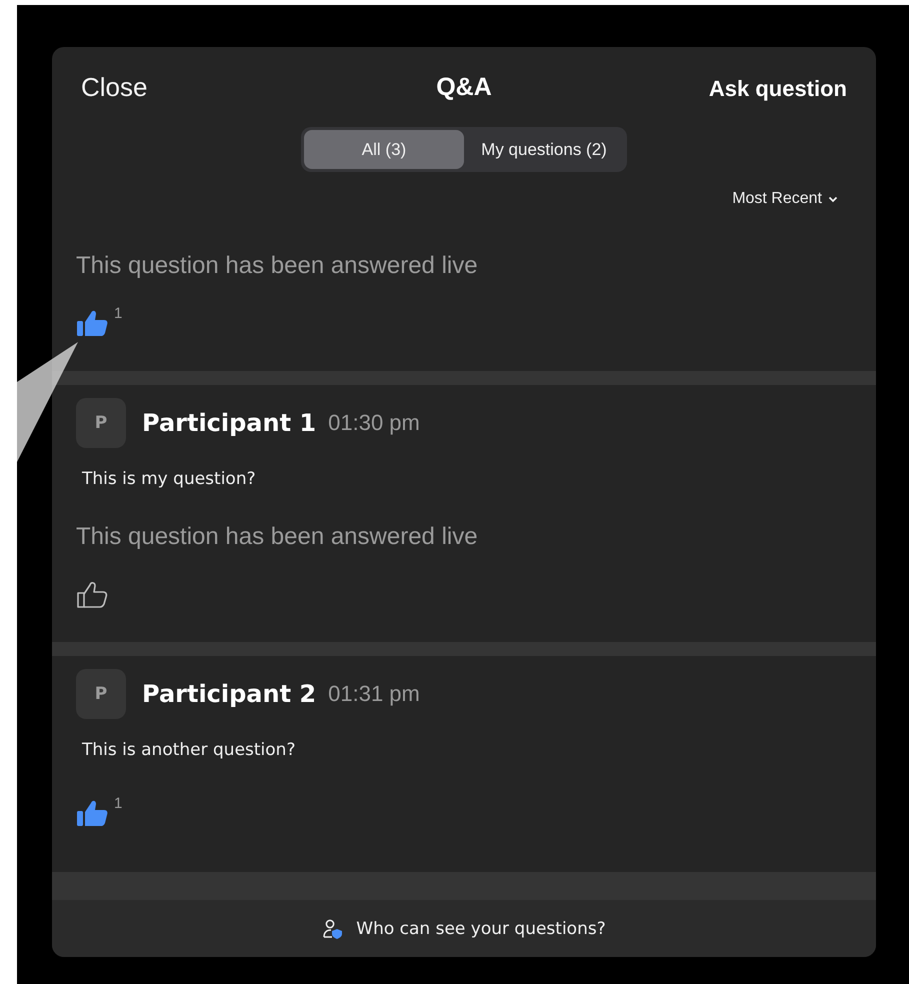  I want to click on sort-dropdown: Most Recent, so click(785, 199).